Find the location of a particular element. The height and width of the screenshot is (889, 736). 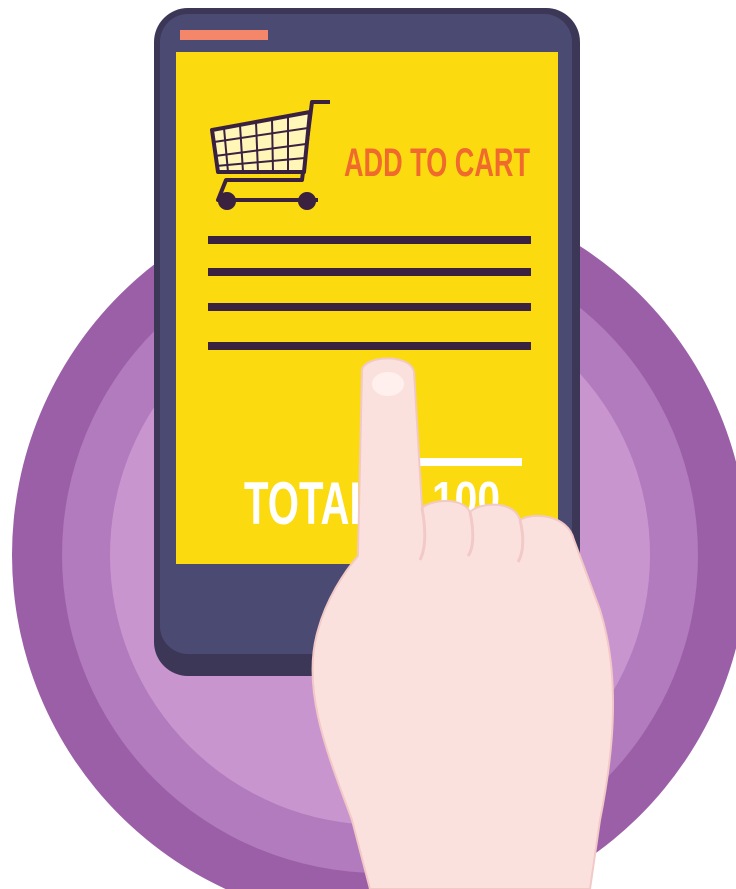

status-bar-indicator is located at coordinates (224, 35).